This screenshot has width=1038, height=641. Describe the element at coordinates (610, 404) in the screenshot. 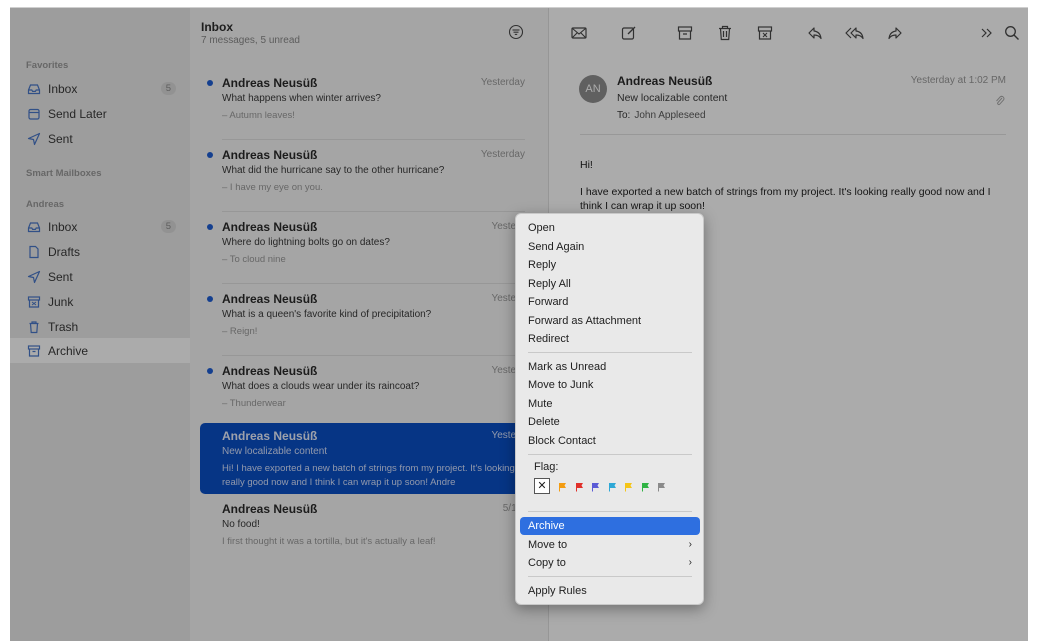

I see `menu-item-mute: Mute` at that location.